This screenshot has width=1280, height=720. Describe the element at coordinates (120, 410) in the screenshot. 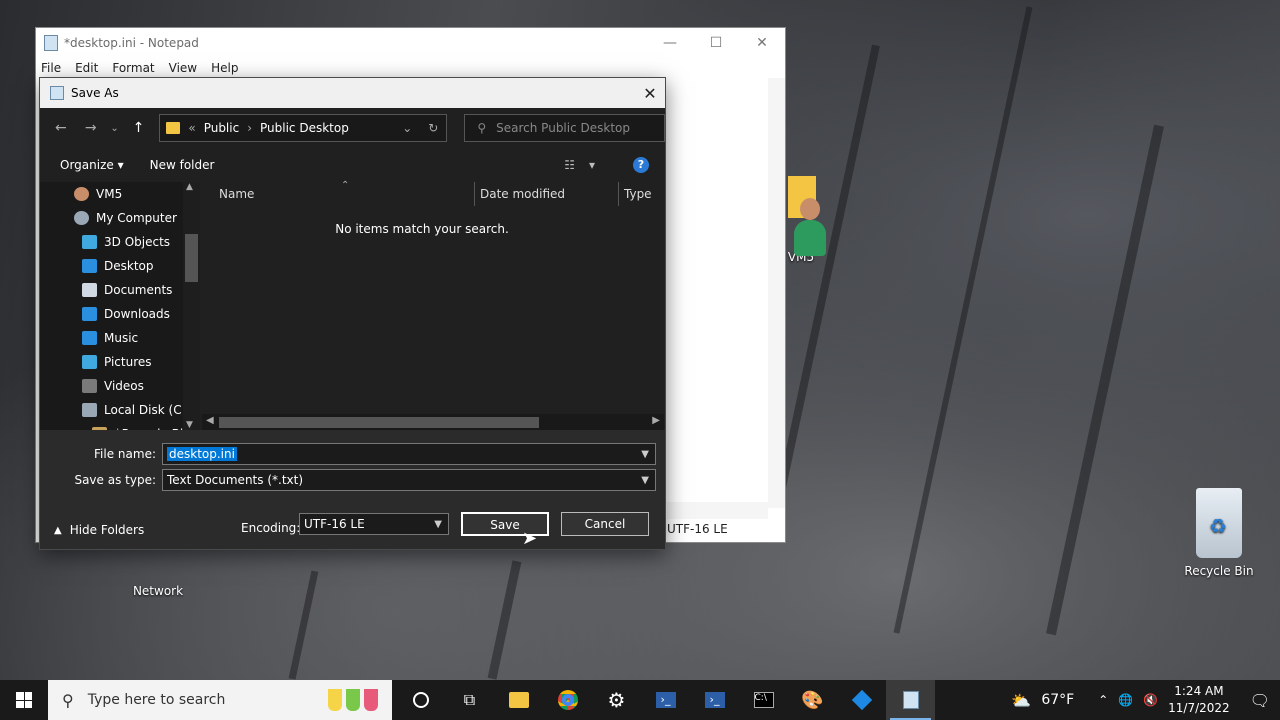

I see `tree-item: Local Disk (C:)` at that location.